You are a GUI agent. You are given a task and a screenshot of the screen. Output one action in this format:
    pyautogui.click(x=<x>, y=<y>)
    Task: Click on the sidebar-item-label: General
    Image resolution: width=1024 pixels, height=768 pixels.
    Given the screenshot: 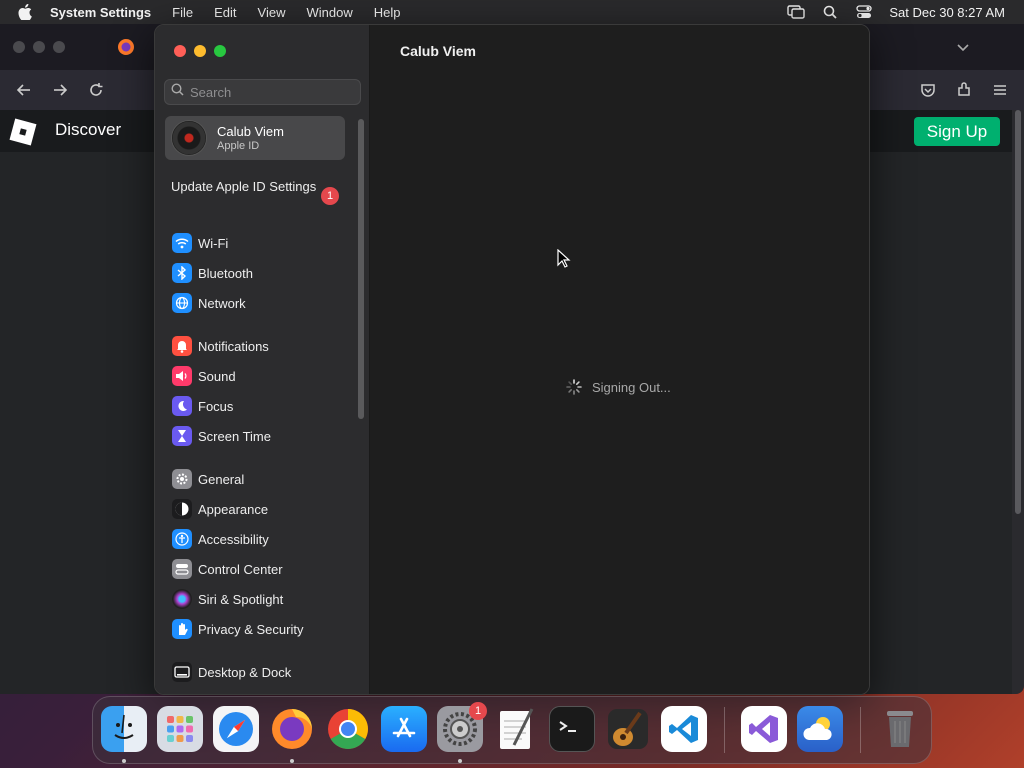 What is the action you would take?
    pyautogui.click(x=221, y=479)
    